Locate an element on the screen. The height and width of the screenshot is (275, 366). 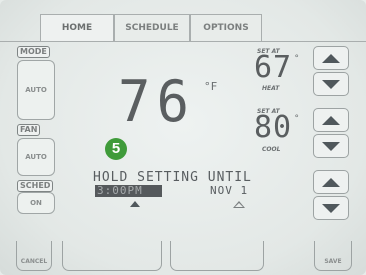
fan-button: AUTO is located at coordinates (36, 157).